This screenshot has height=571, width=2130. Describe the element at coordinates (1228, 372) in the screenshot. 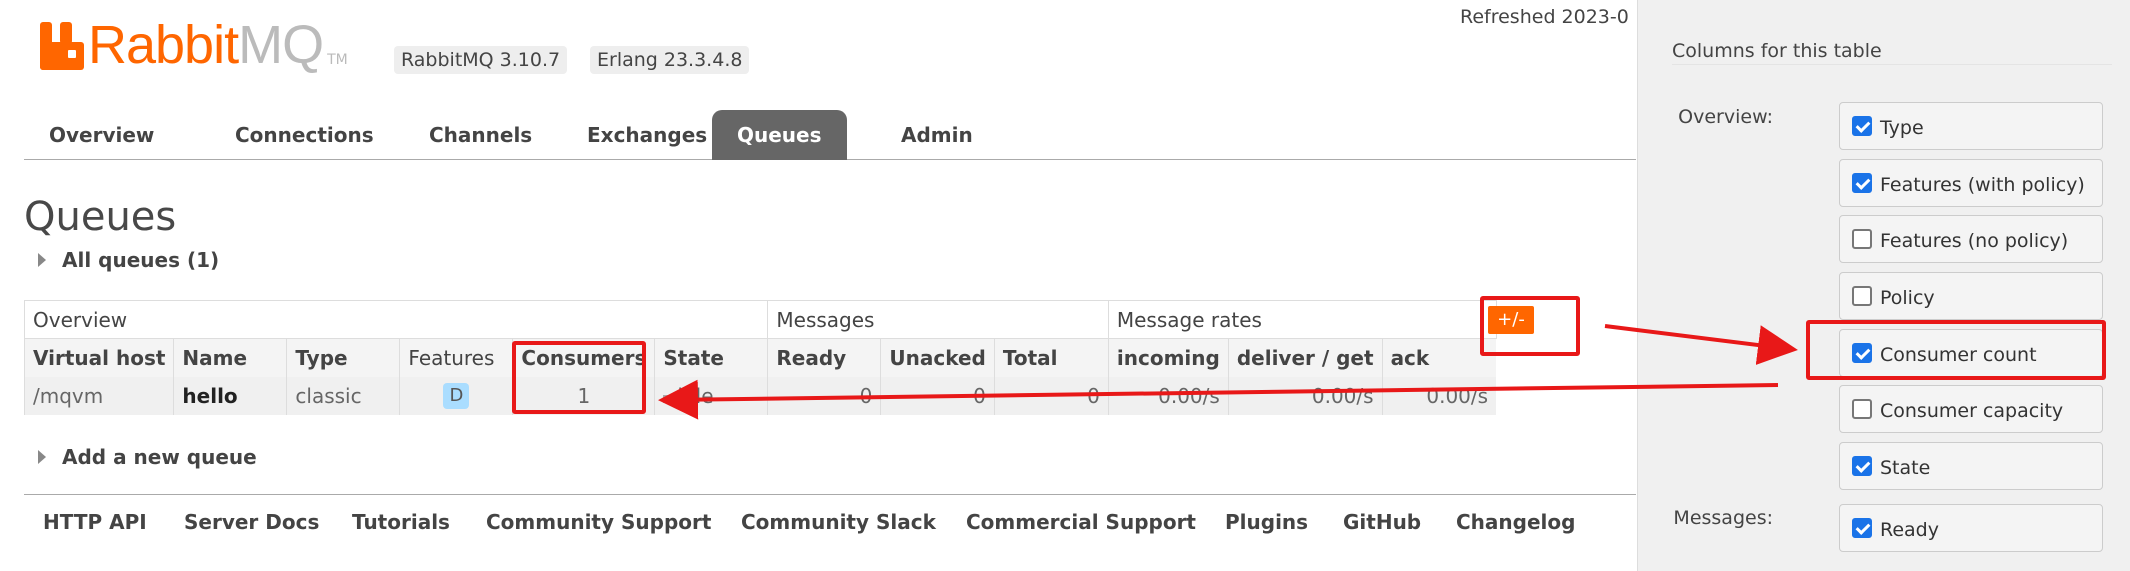

I see `annotation-arrows` at that location.